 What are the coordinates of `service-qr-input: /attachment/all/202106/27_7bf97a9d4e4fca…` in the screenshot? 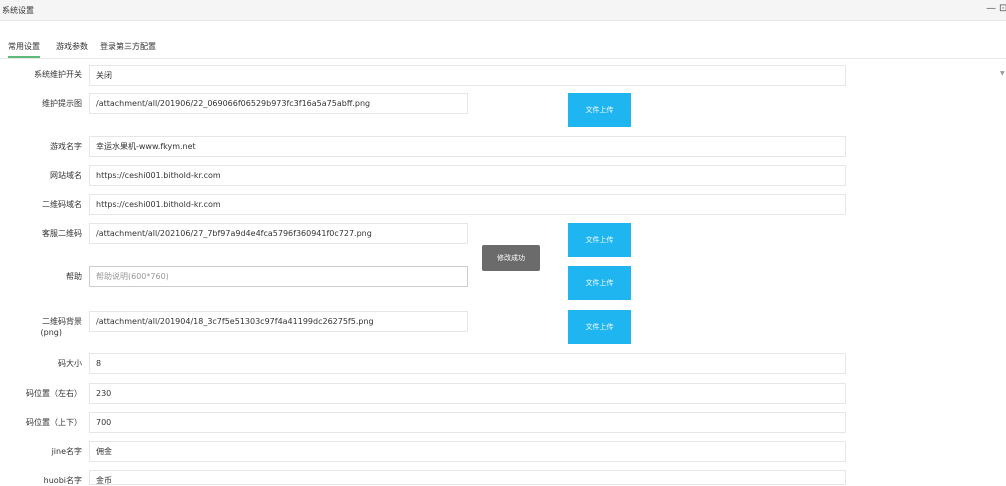 It's located at (278, 233).